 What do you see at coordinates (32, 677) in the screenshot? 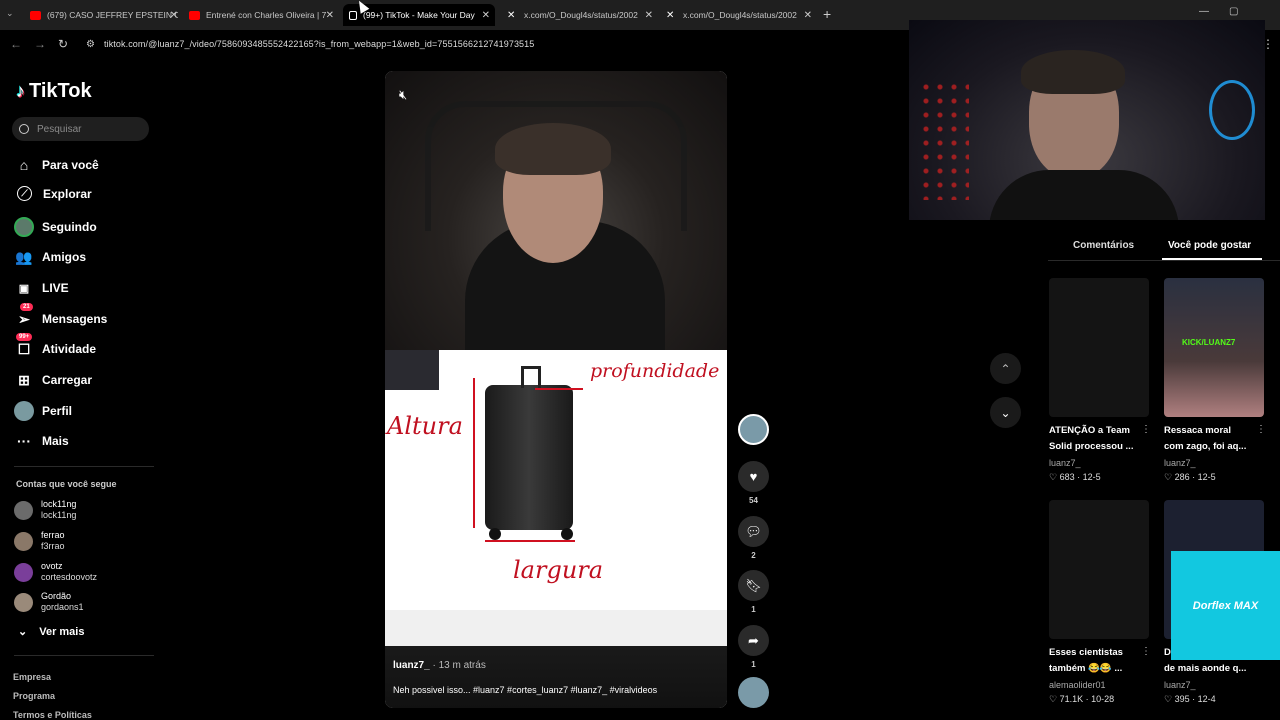
I see `footer-link: Empresa` at bounding box center [32, 677].